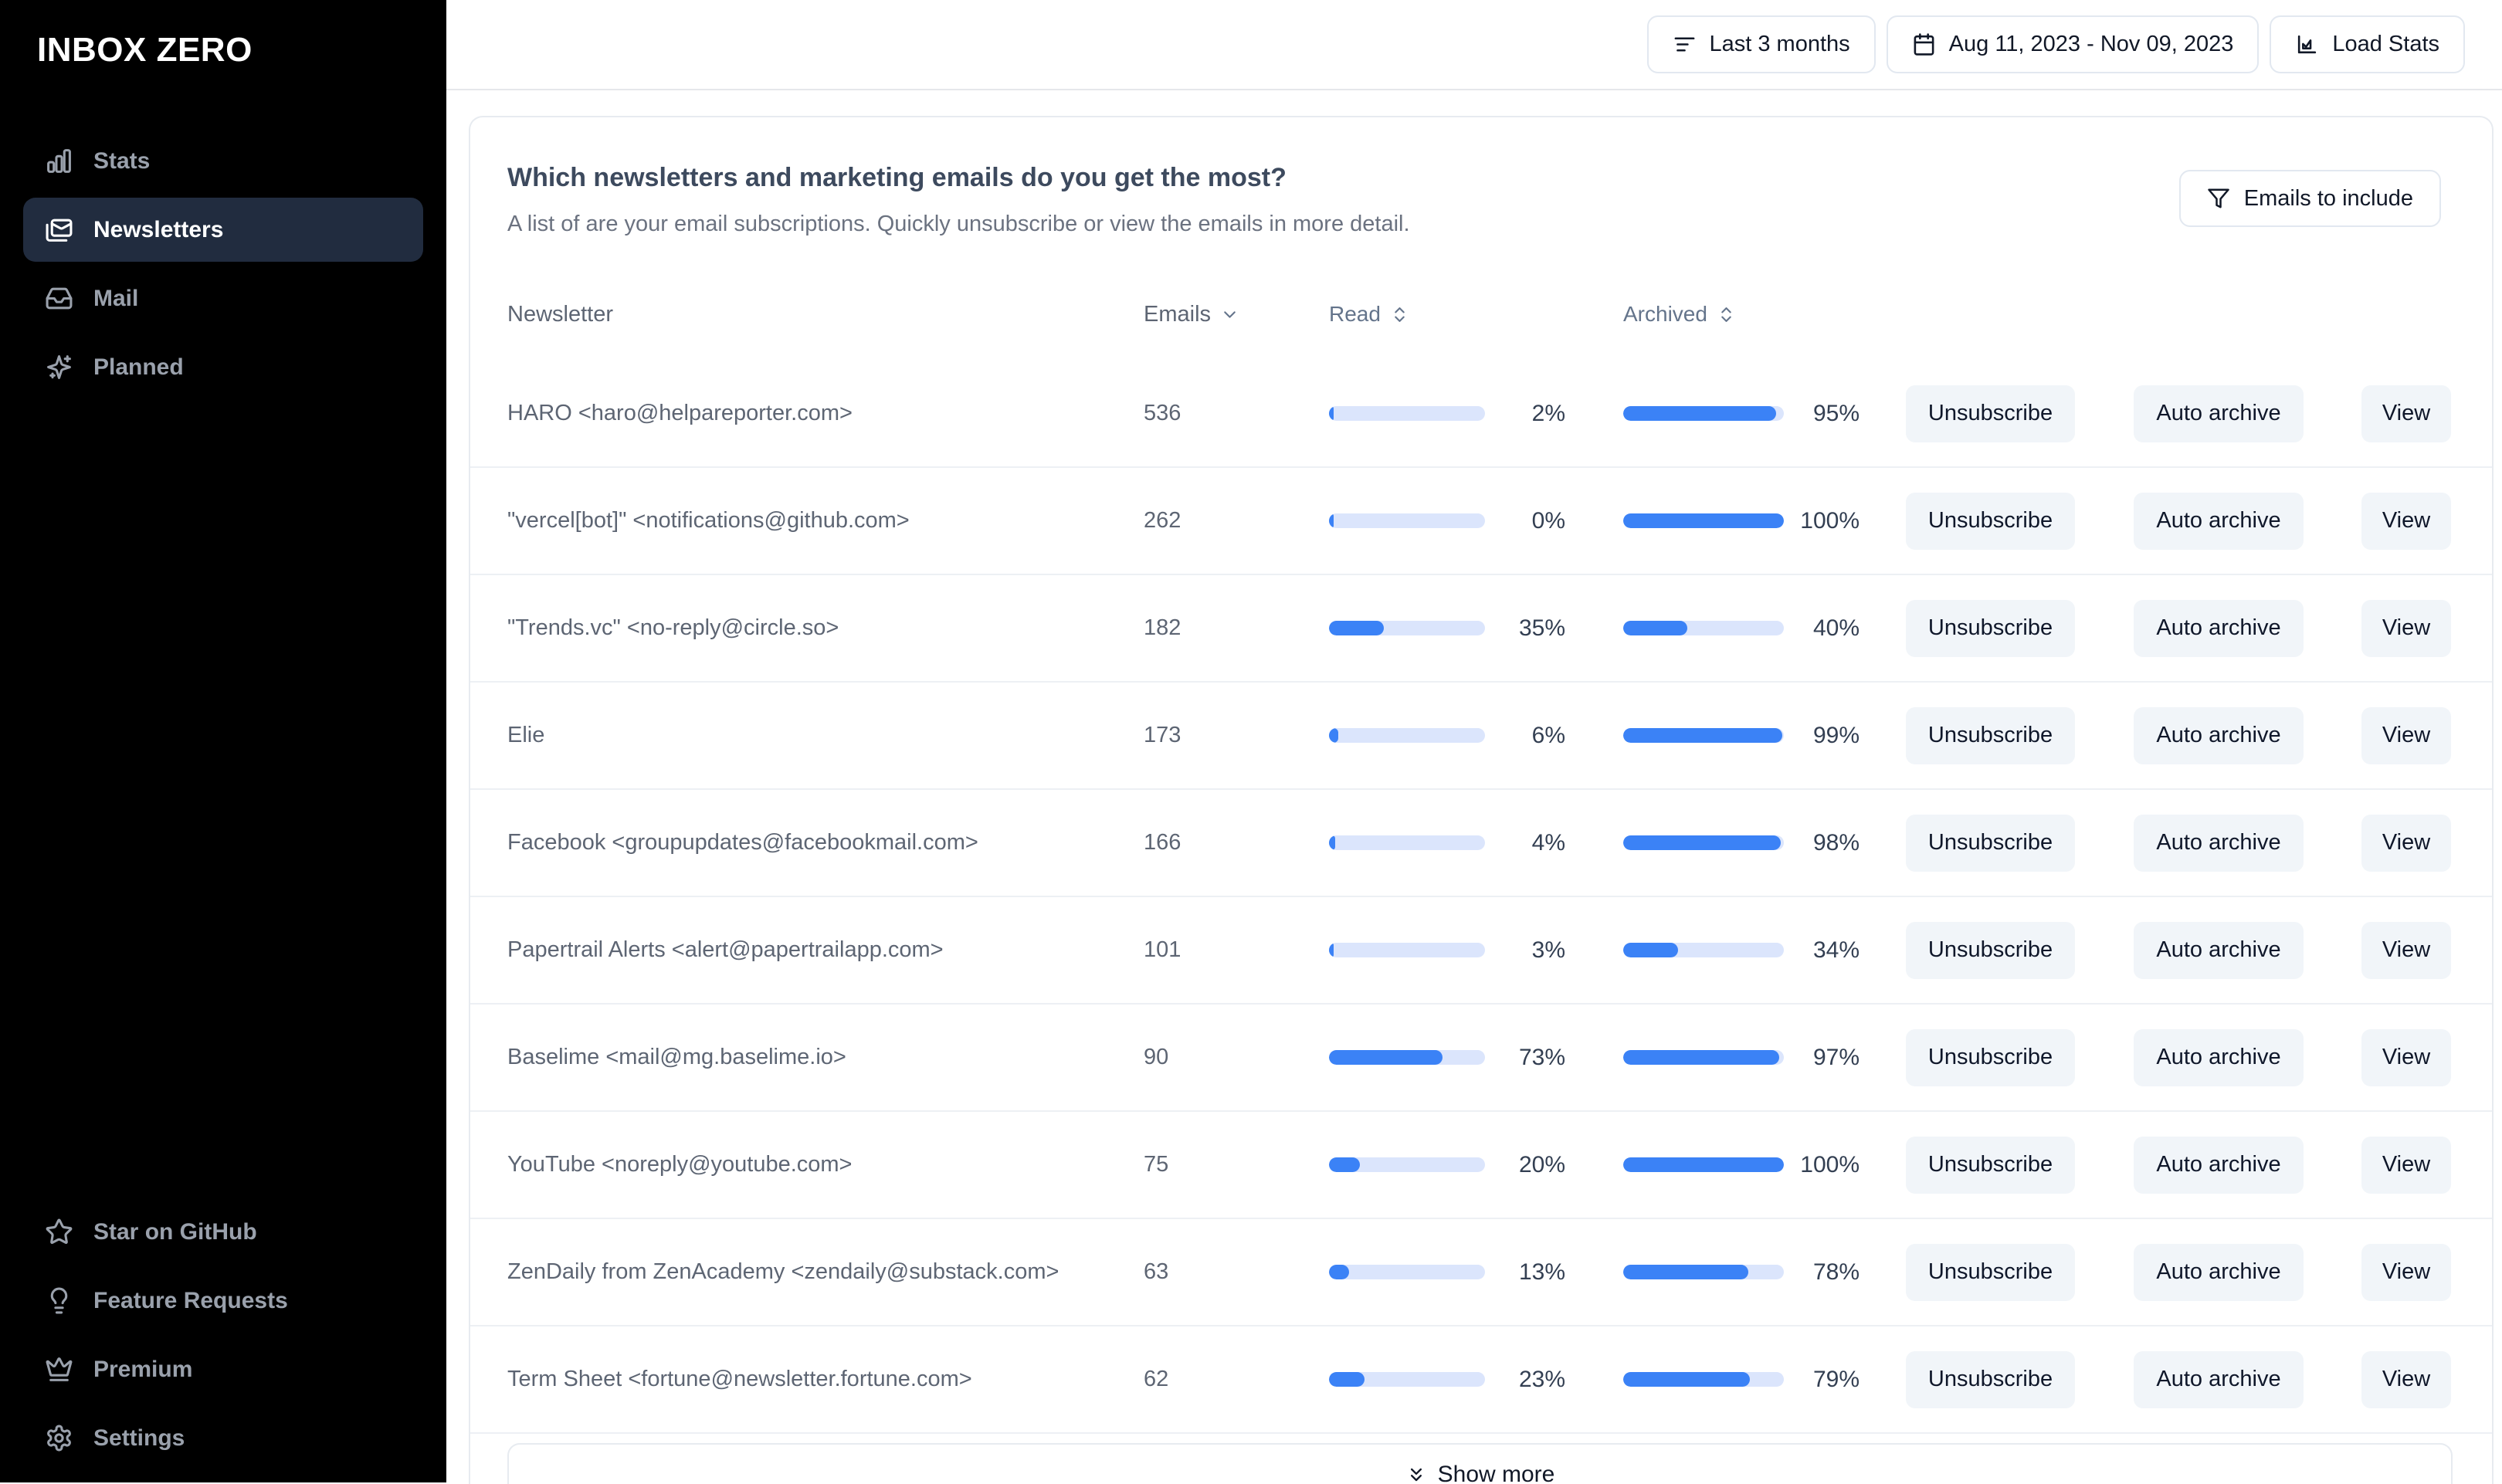 The height and width of the screenshot is (1484, 2502). I want to click on app-logo: INBOX ZERO, so click(145, 50).